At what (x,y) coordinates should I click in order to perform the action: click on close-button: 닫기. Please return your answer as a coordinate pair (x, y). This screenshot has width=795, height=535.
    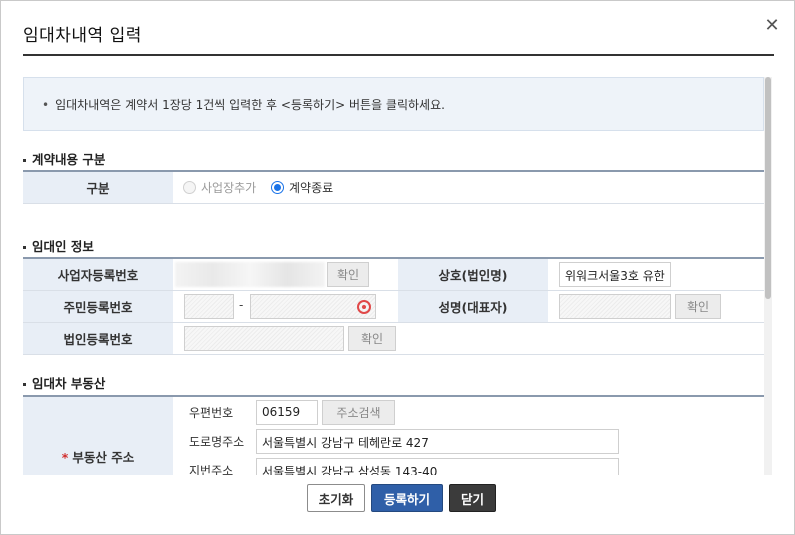
    Looking at the image, I should click on (472, 498).